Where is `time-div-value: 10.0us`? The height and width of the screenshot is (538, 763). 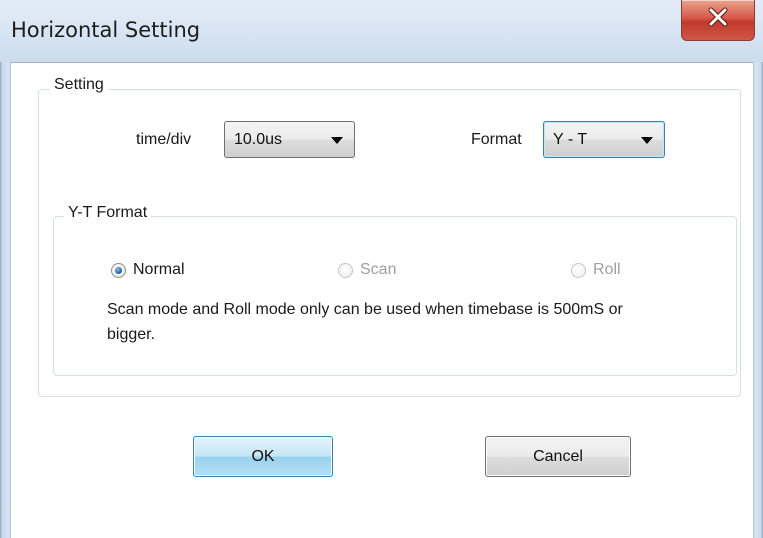 time-div-value: 10.0us is located at coordinates (258, 139).